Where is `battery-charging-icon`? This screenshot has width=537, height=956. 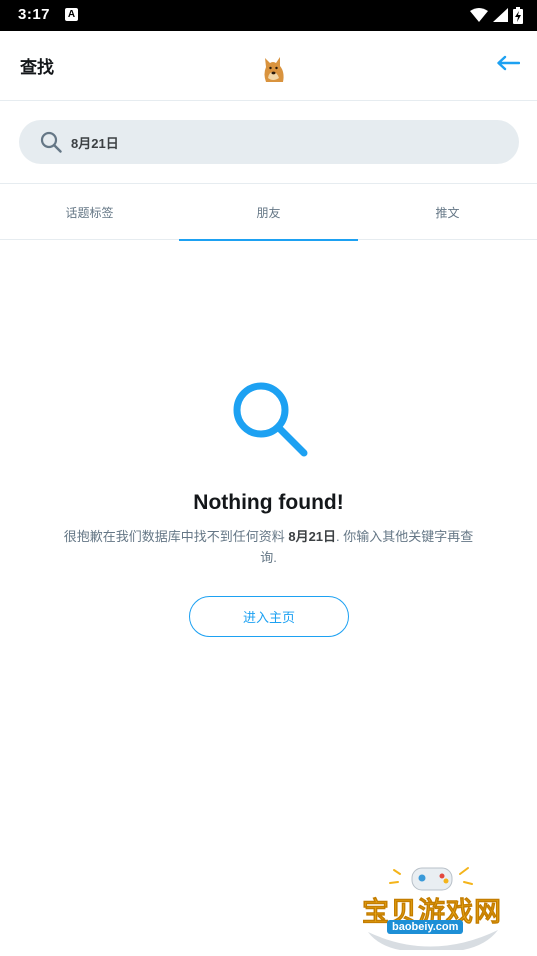 battery-charging-icon is located at coordinates (518, 15).